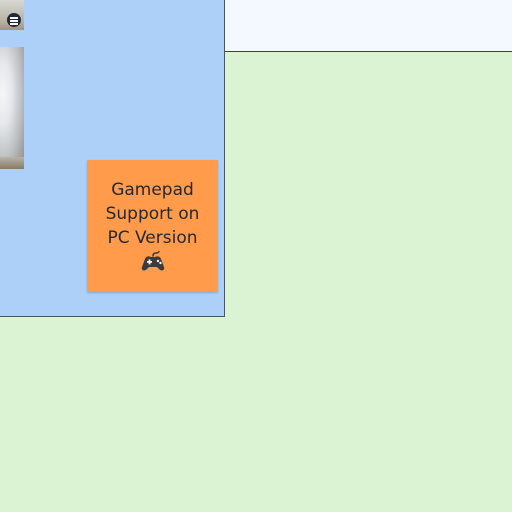  Describe the element at coordinates (14, 20) in the screenshot. I see `menu-icon` at that location.